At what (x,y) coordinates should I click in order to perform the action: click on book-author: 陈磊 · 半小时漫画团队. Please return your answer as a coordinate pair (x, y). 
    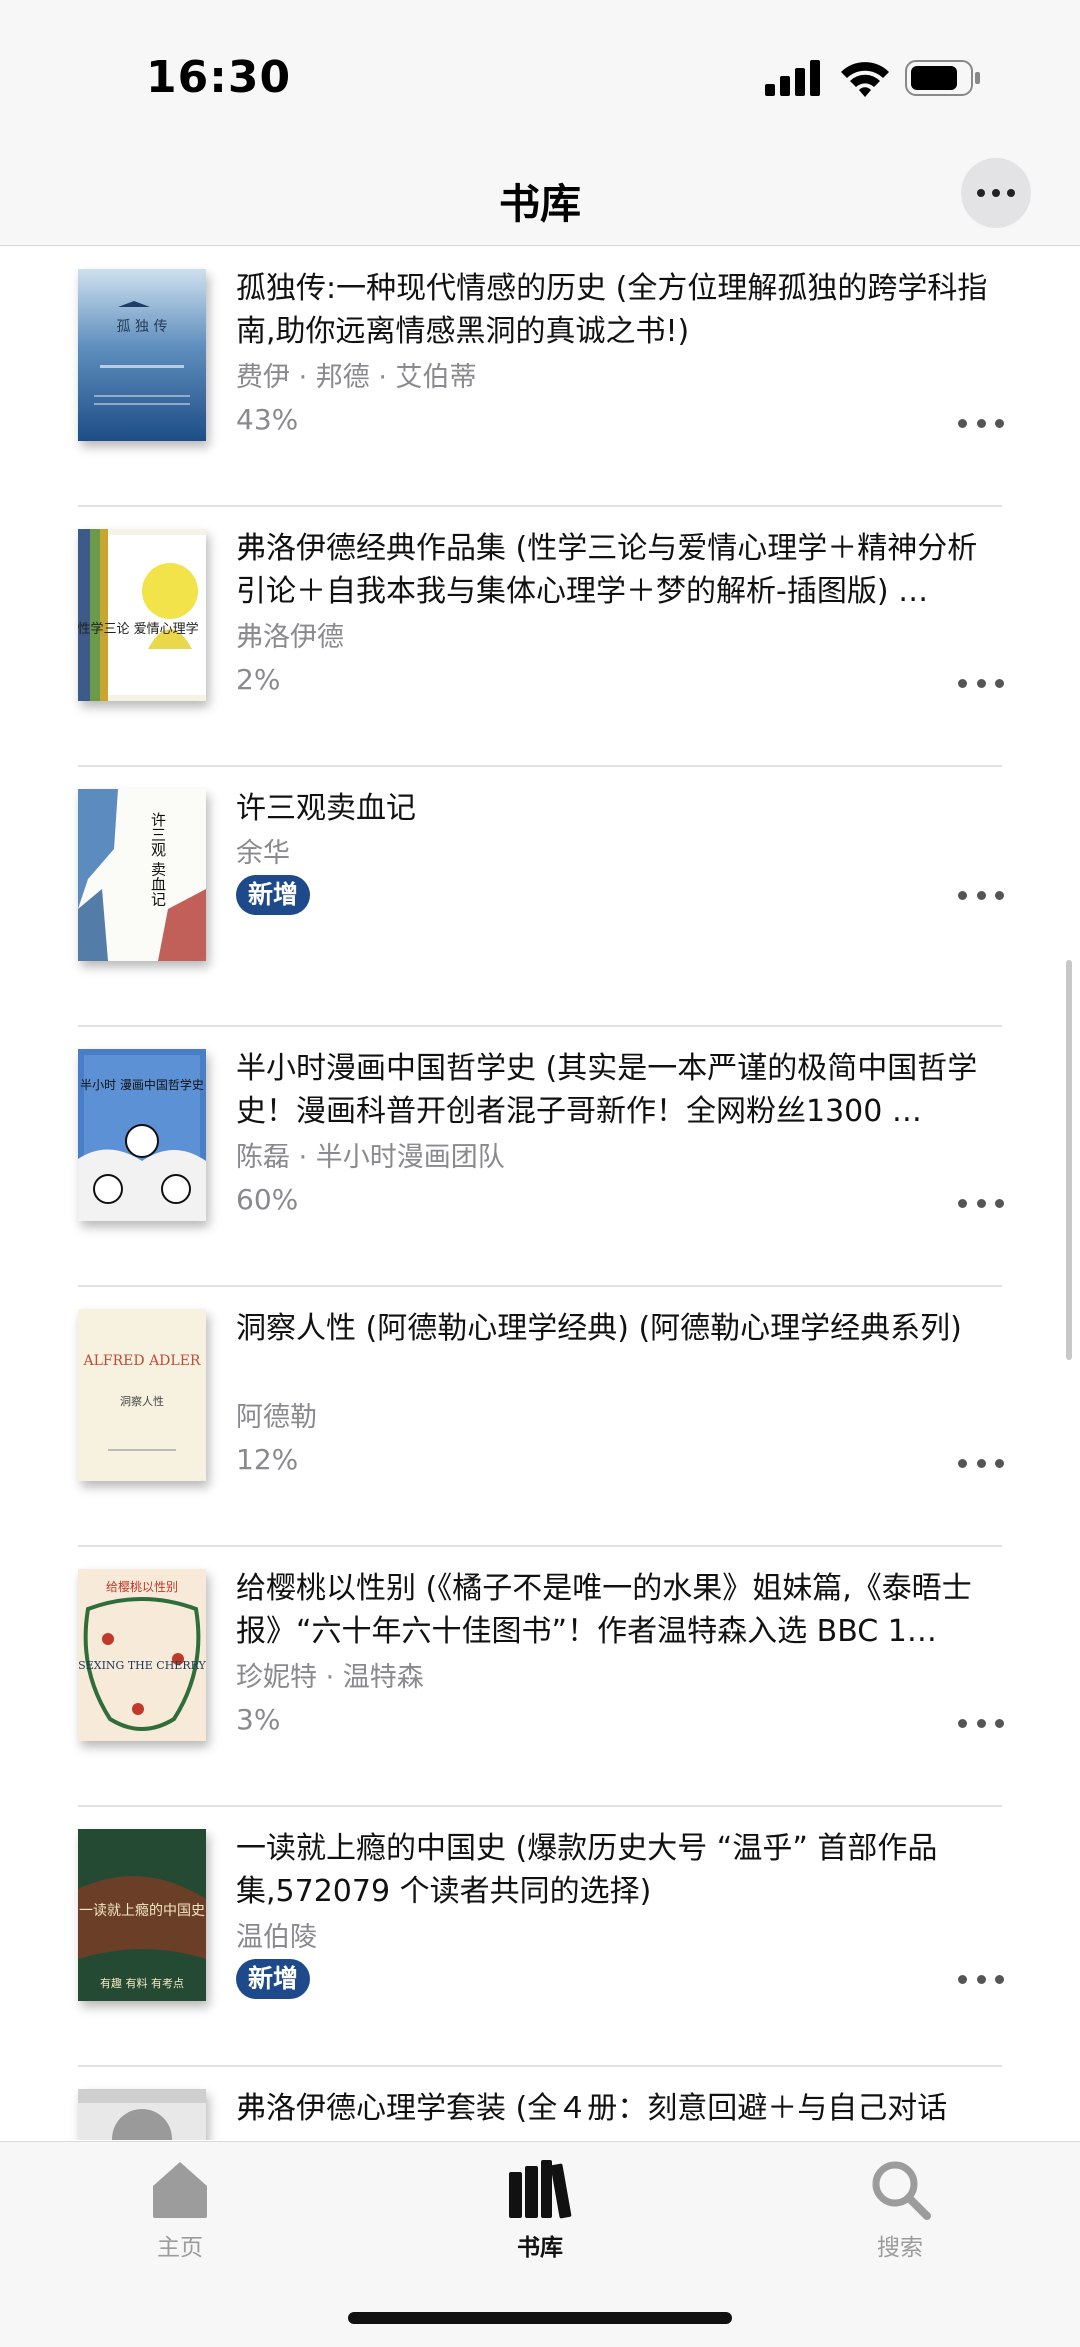
    Looking at the image, I should click on (370, 1157).